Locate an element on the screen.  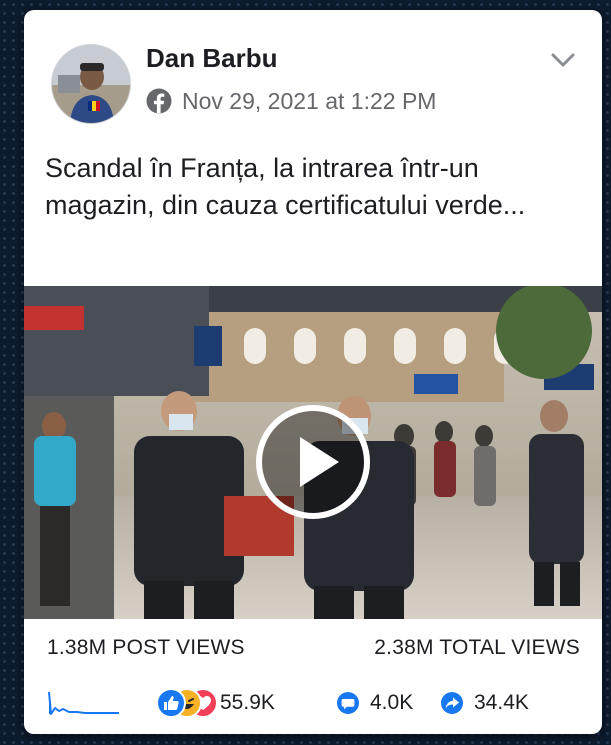
avatar-photo is located at coordinates (91, 84).